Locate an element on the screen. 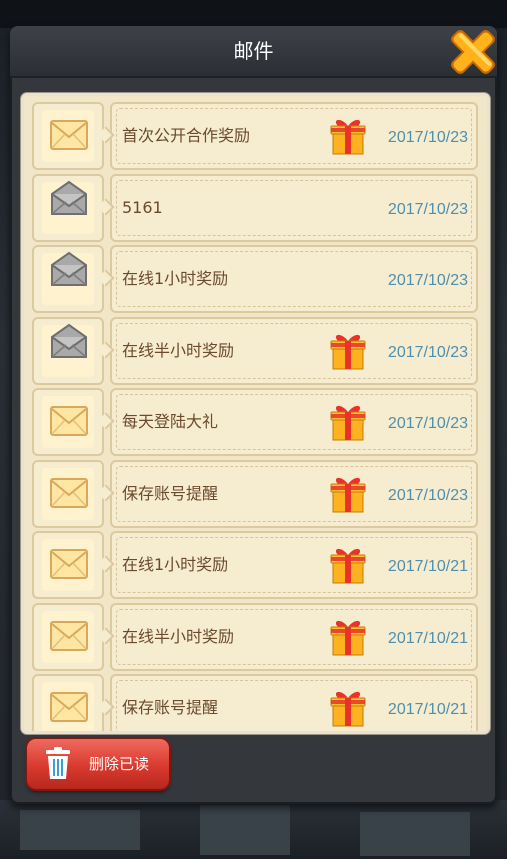 The width and height of the screenshot is (507, 859). mail-content: 首次公开合作奖励 2017/10/23 is located at coordinates (294, 136).